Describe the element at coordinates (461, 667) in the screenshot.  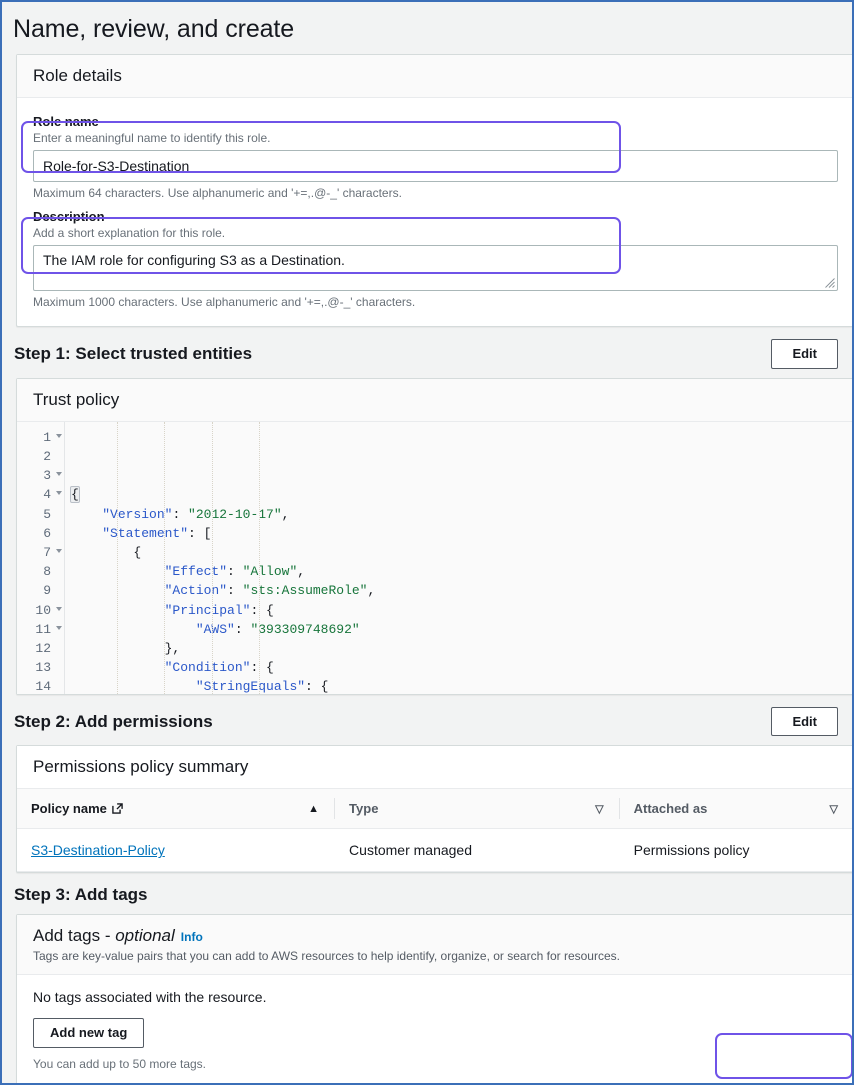
I see `code-line: "Condition": {` at that location.